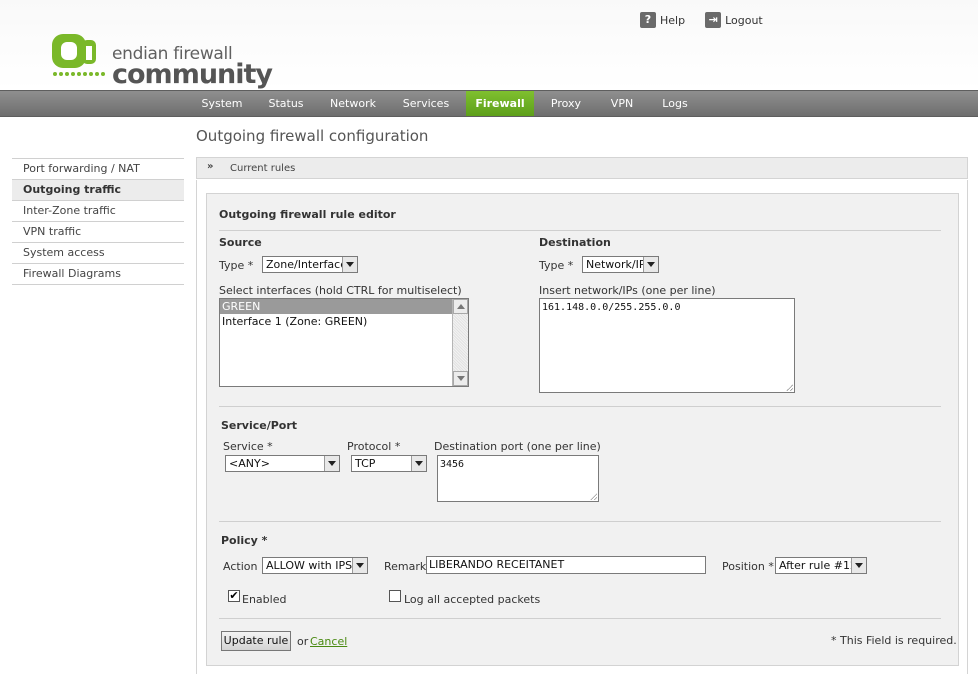 This screenshot has width=978, height=674. Describe the element at coordinates (263, 168) in the screenshot. I see `current-rules-label: Current rules` at that location.